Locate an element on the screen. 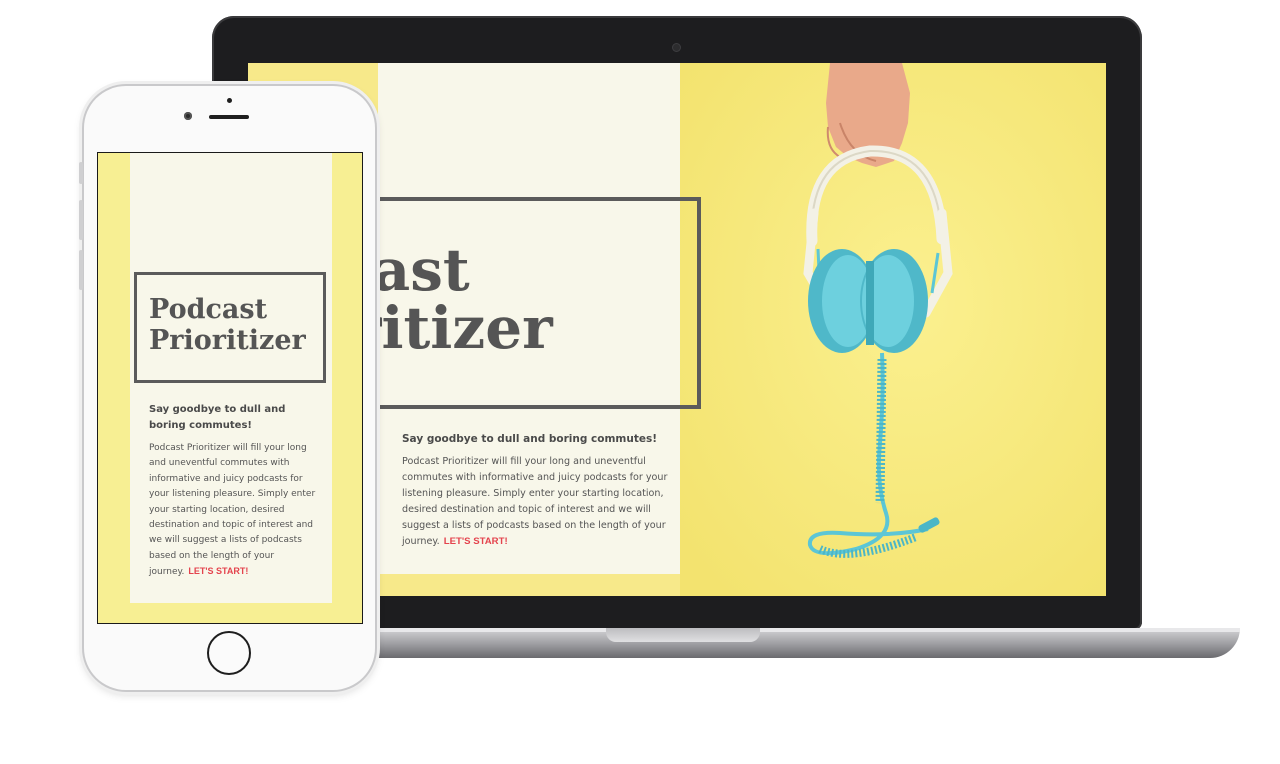 This screenshot has width=1280, height=764. mobile-lets-start-link: LET'S START! is located at coordinates (218, 571).